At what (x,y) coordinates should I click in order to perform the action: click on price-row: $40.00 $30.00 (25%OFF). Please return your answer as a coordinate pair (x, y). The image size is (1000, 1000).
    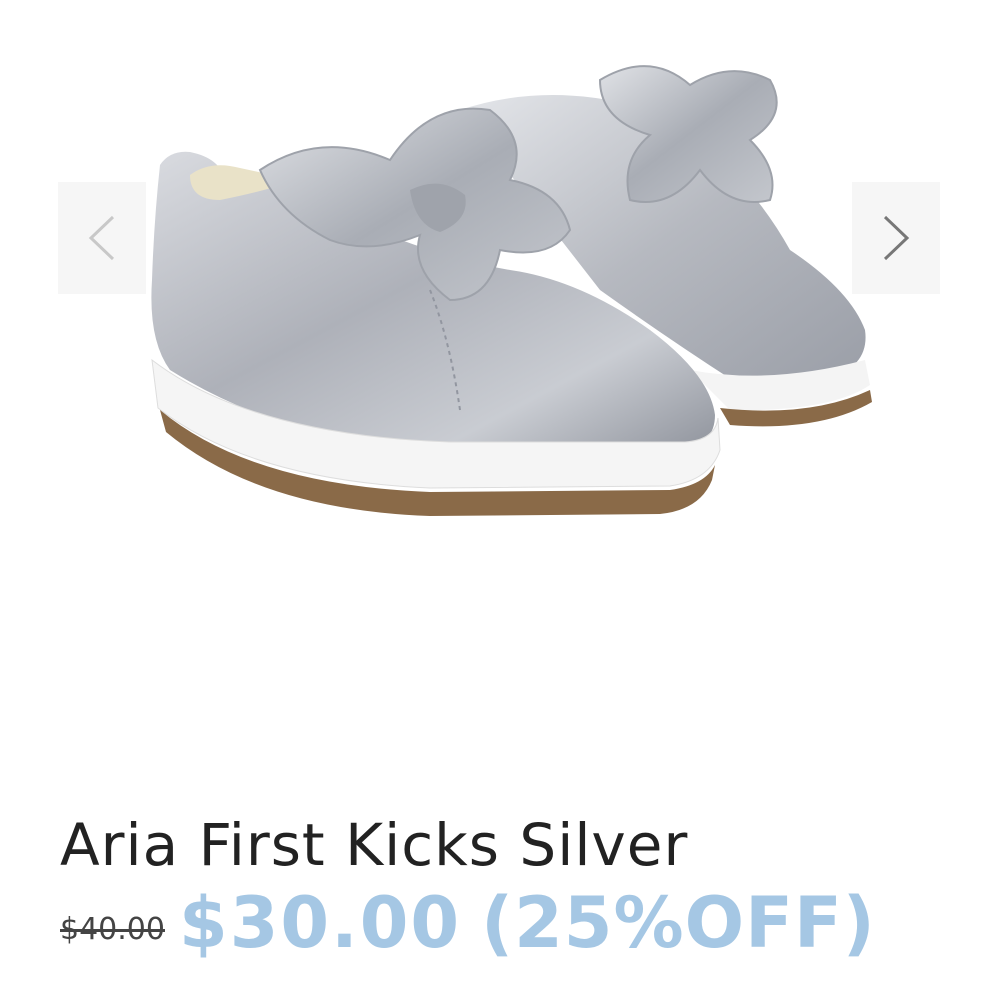
    Looking at the image, I should click on (468, 923).